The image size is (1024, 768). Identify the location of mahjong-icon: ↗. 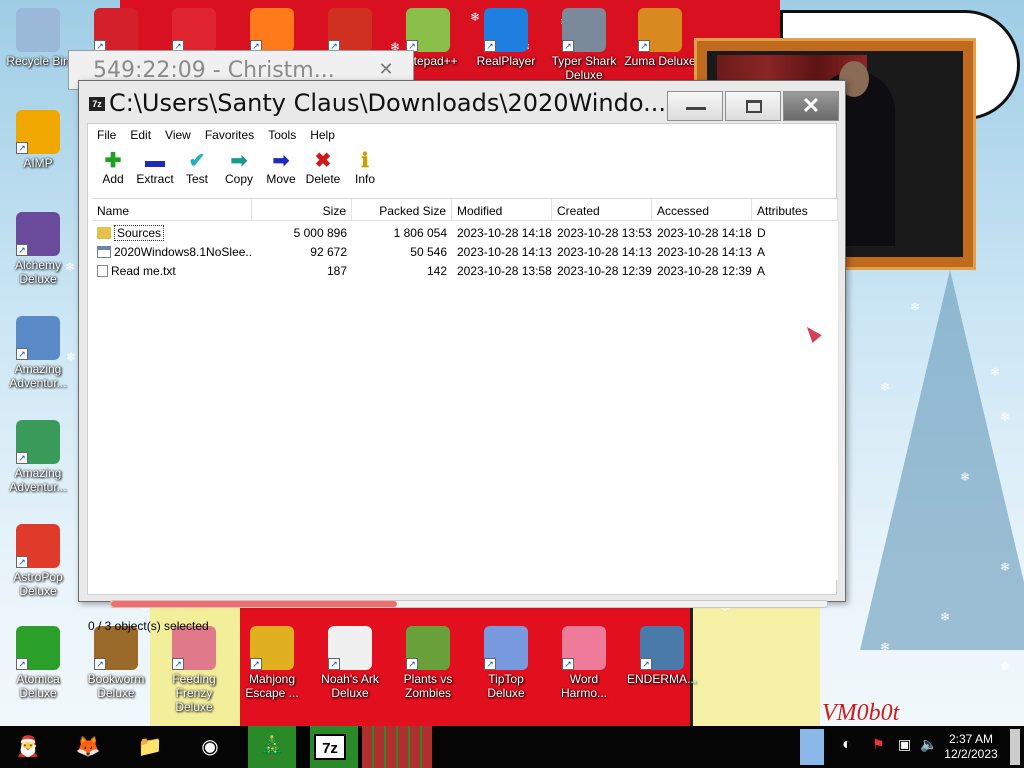
(272, 648).